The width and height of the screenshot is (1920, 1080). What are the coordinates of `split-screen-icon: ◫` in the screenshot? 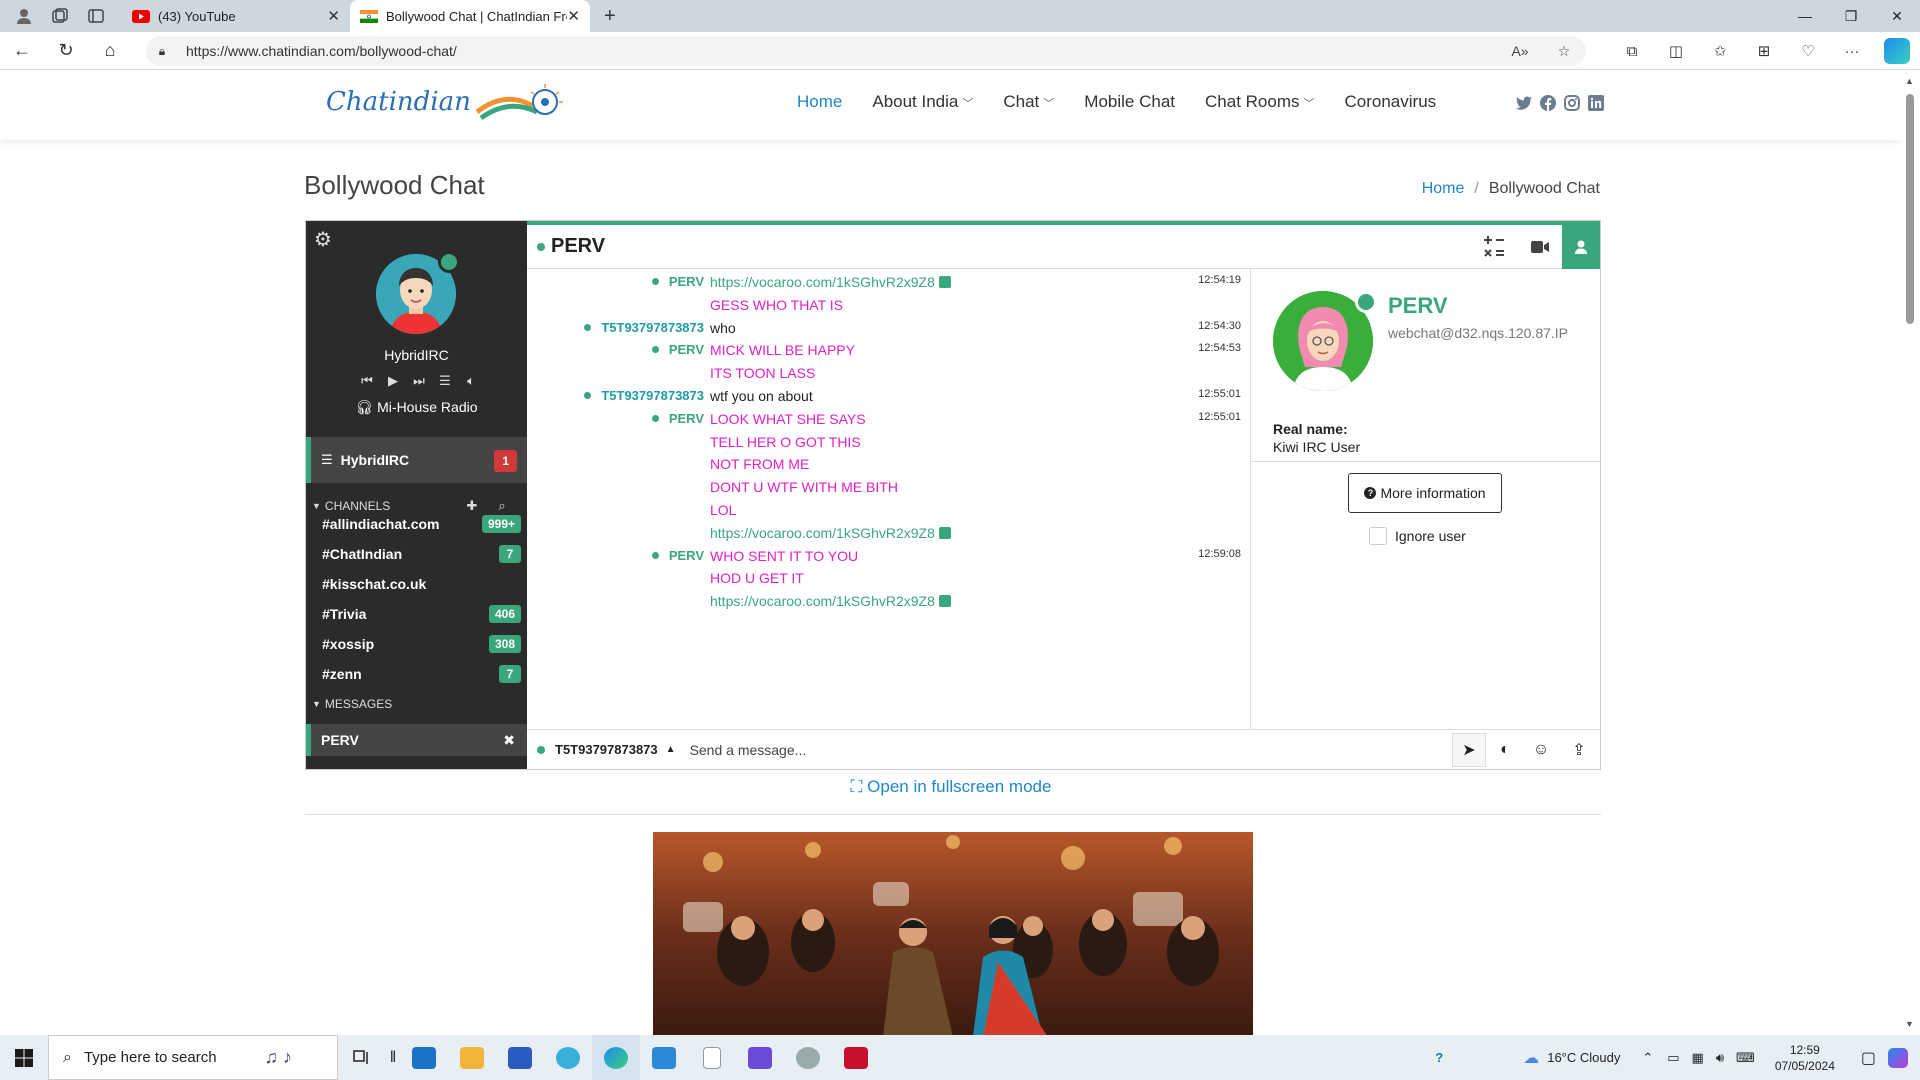 It's located at (1676, 51).